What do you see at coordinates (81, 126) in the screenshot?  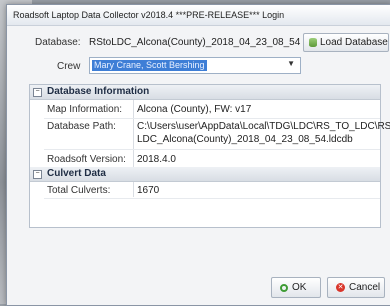 I see `database-path-label: Database Path:` at bounding box center [81, 126].